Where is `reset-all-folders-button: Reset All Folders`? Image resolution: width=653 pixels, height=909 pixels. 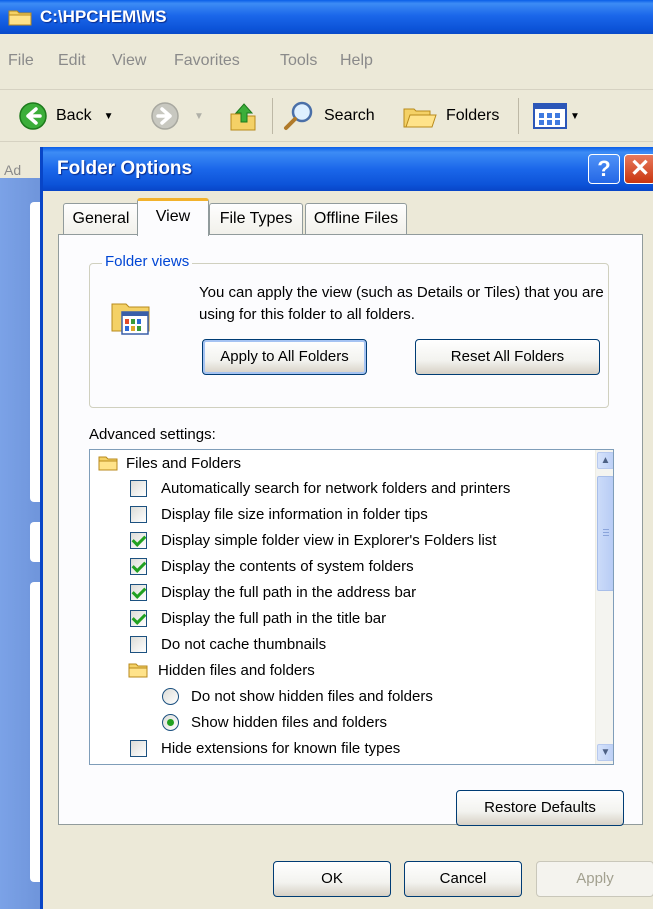
reset-all-folders-button: Reset All Folders is located at coordinates (507, 357).